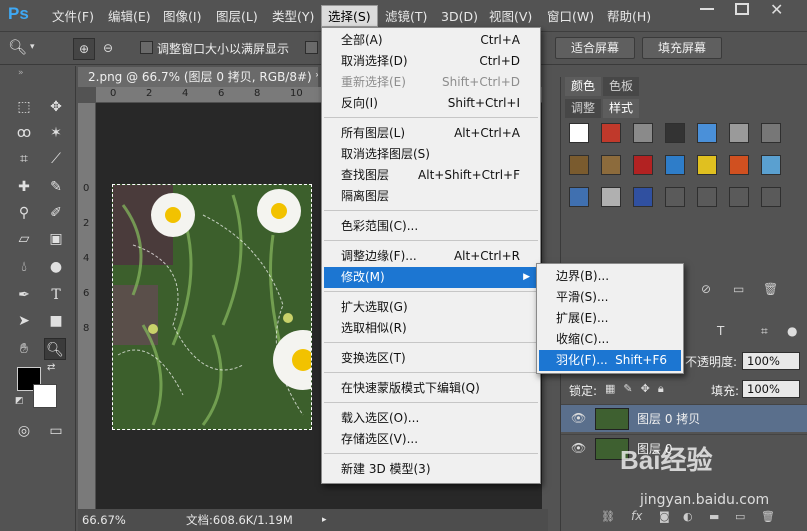 The width and height of the screenshot is (807, 531). What do you see at coordinates (682, 48) in the screenshot?
I see `fill-screen-button: 填充屏幕` at bounding box center [682, 48].